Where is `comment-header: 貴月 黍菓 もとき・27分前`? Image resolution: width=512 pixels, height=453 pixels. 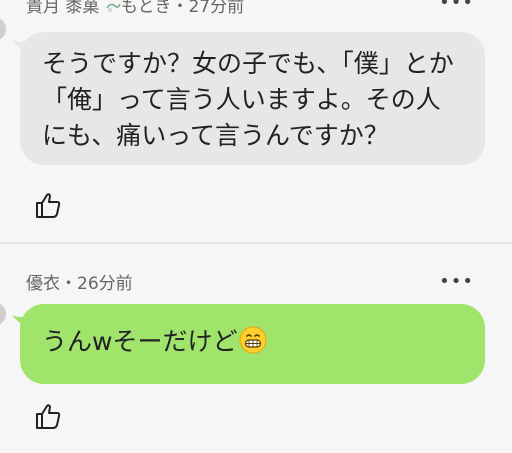
comment-header: 貴月 黍菓 もとき・27分前 is located at coordinates (135, 8).